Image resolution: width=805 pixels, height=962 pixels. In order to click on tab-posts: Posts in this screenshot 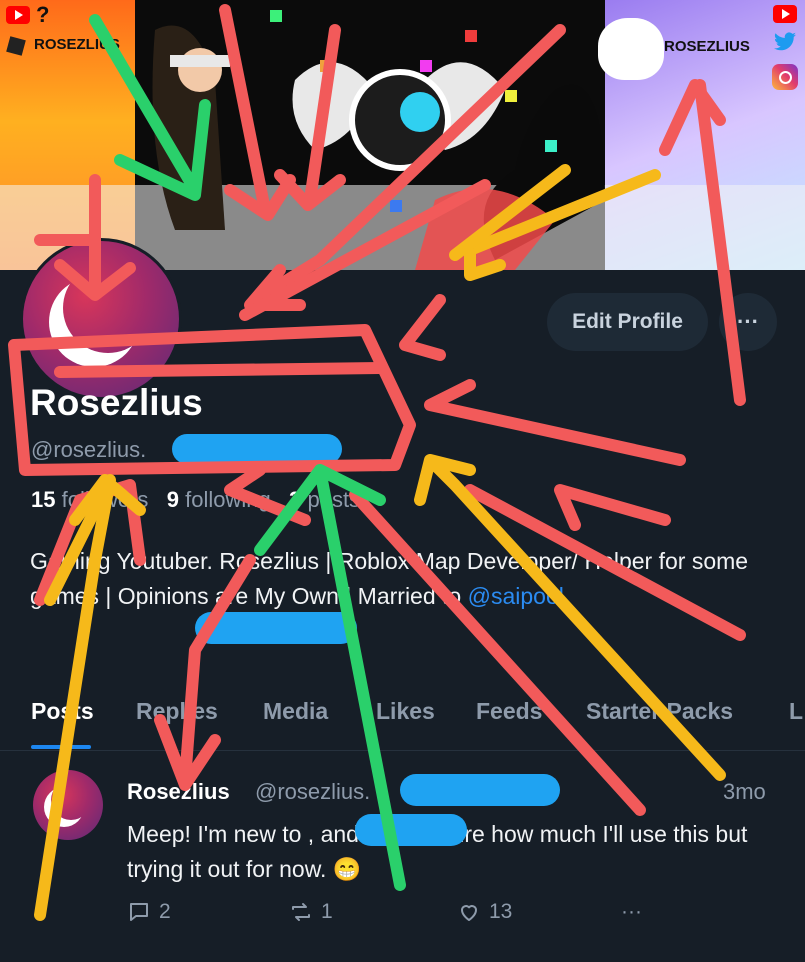, I will do `click(62, 711)`.